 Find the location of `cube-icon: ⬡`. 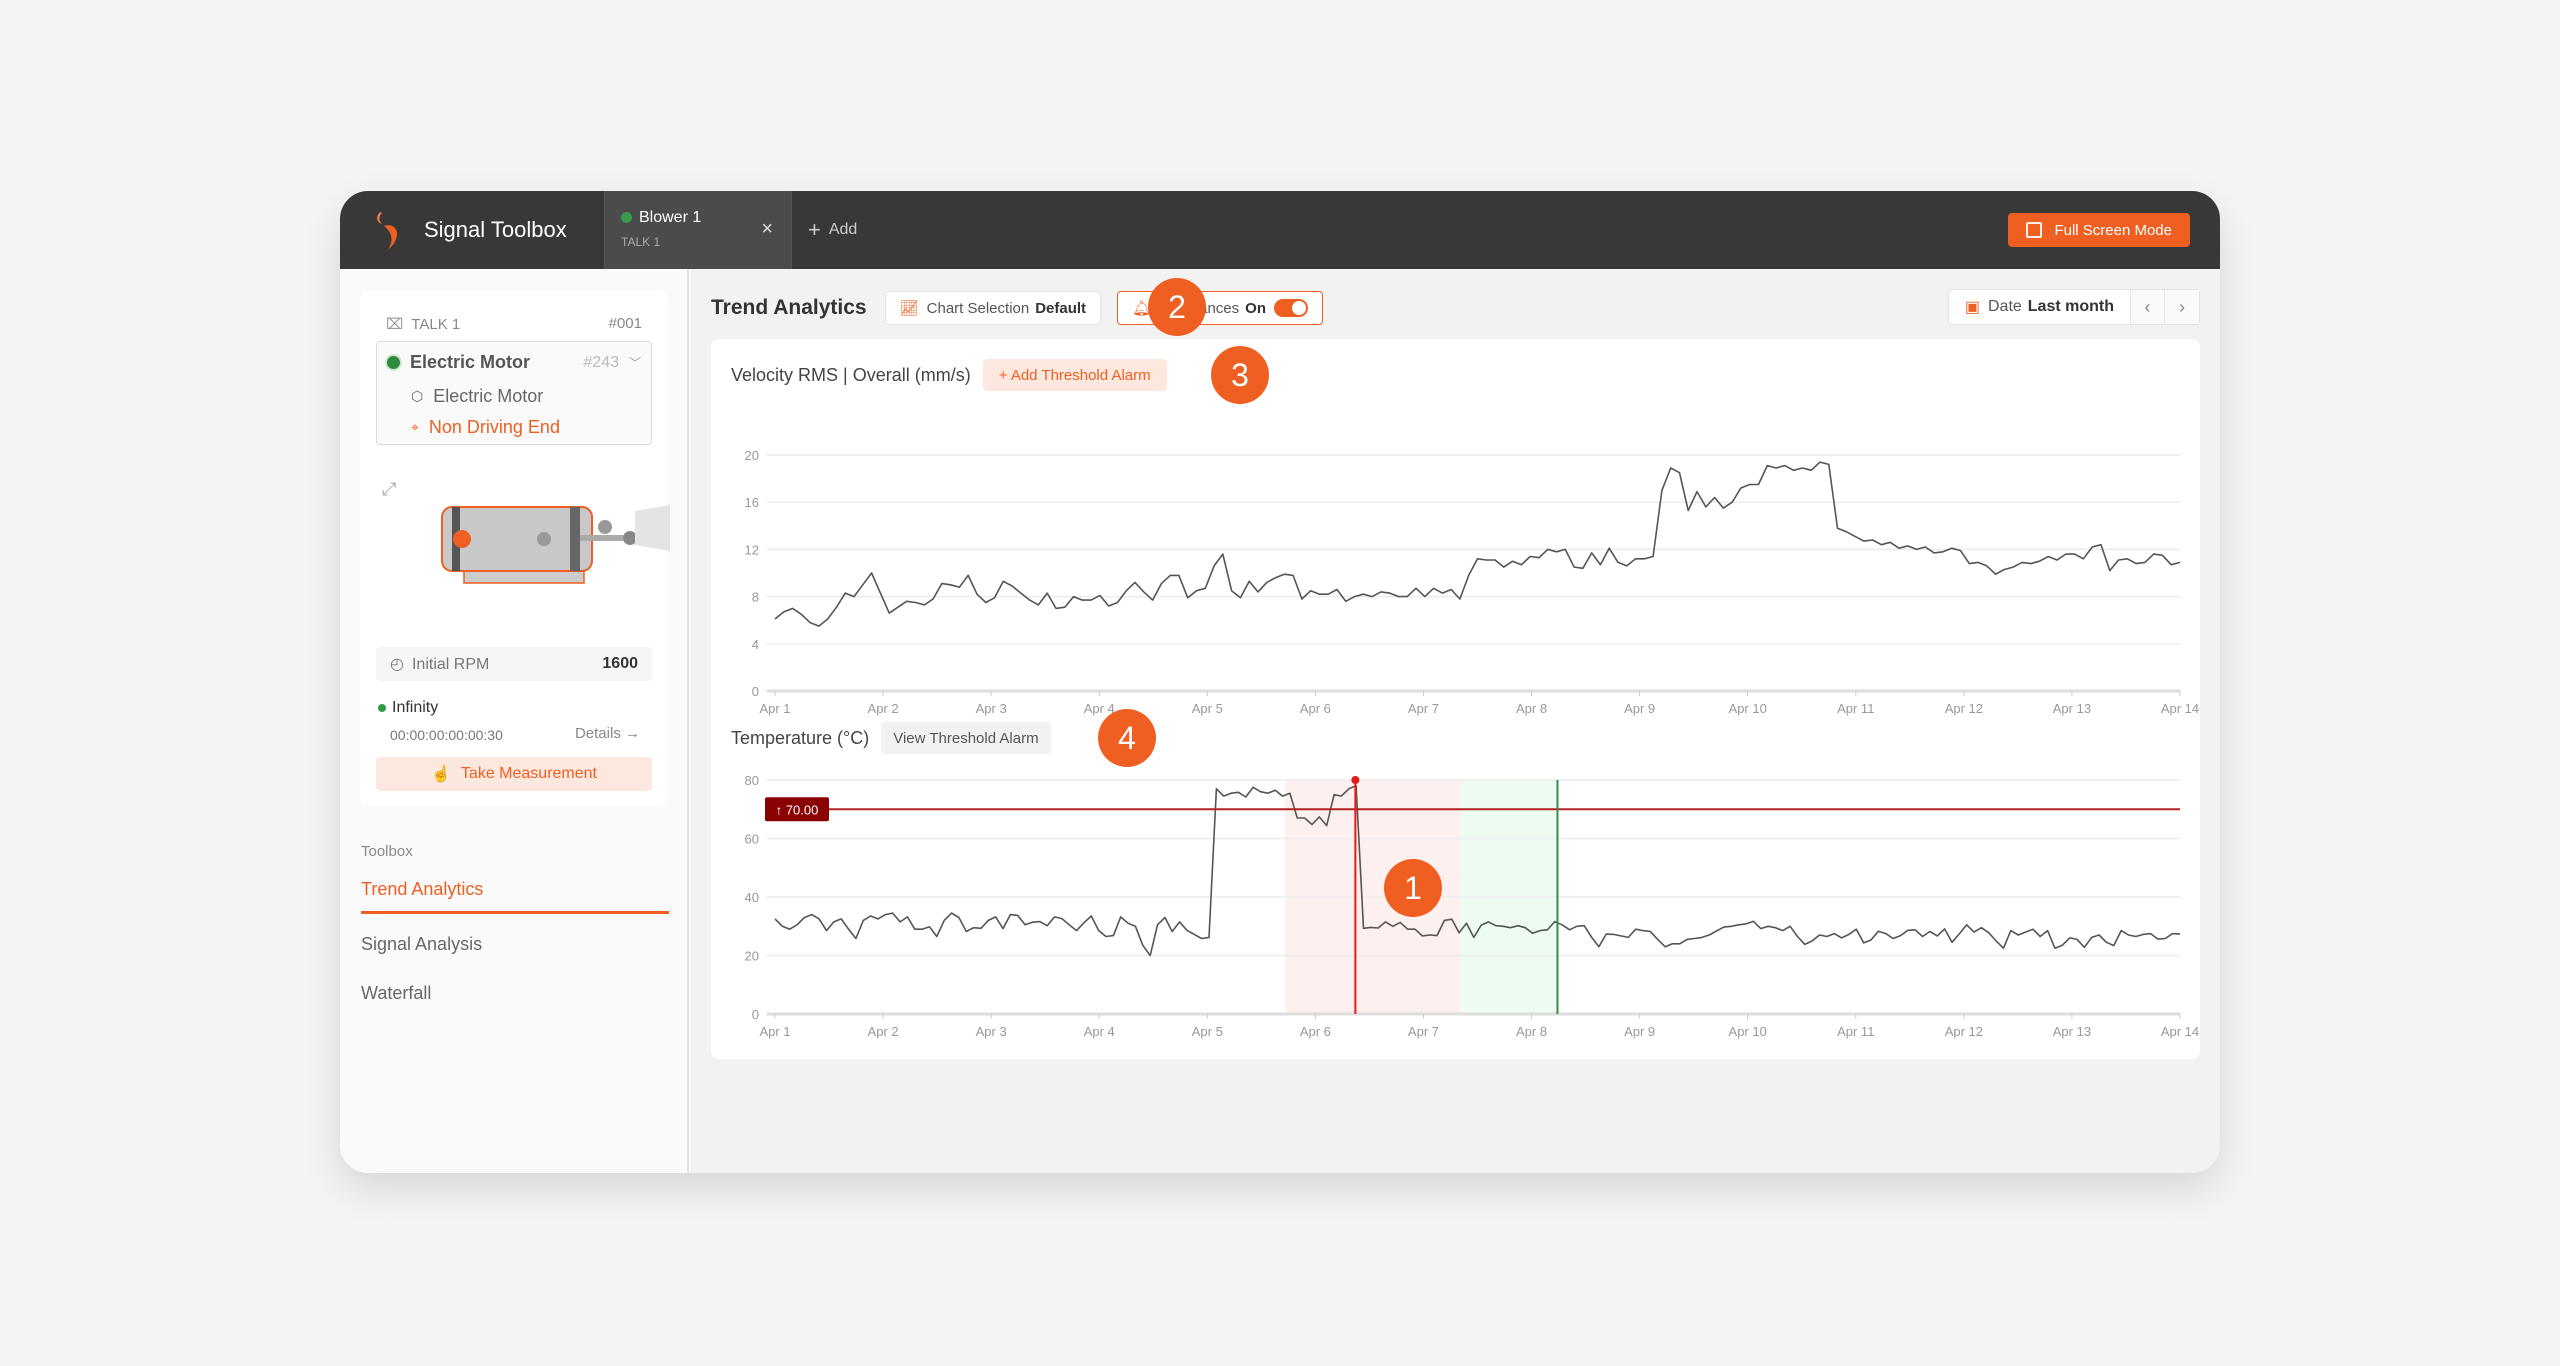

cube-icon: ⬡ is located at coordinates (417, 396).